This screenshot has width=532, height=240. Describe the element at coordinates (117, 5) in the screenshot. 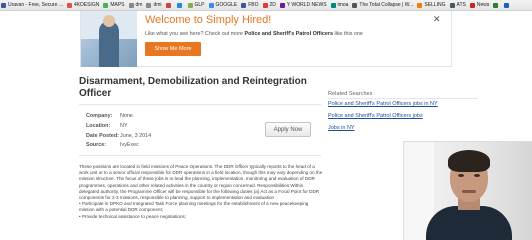

I see `bookmark-label: MAPS` at that location.